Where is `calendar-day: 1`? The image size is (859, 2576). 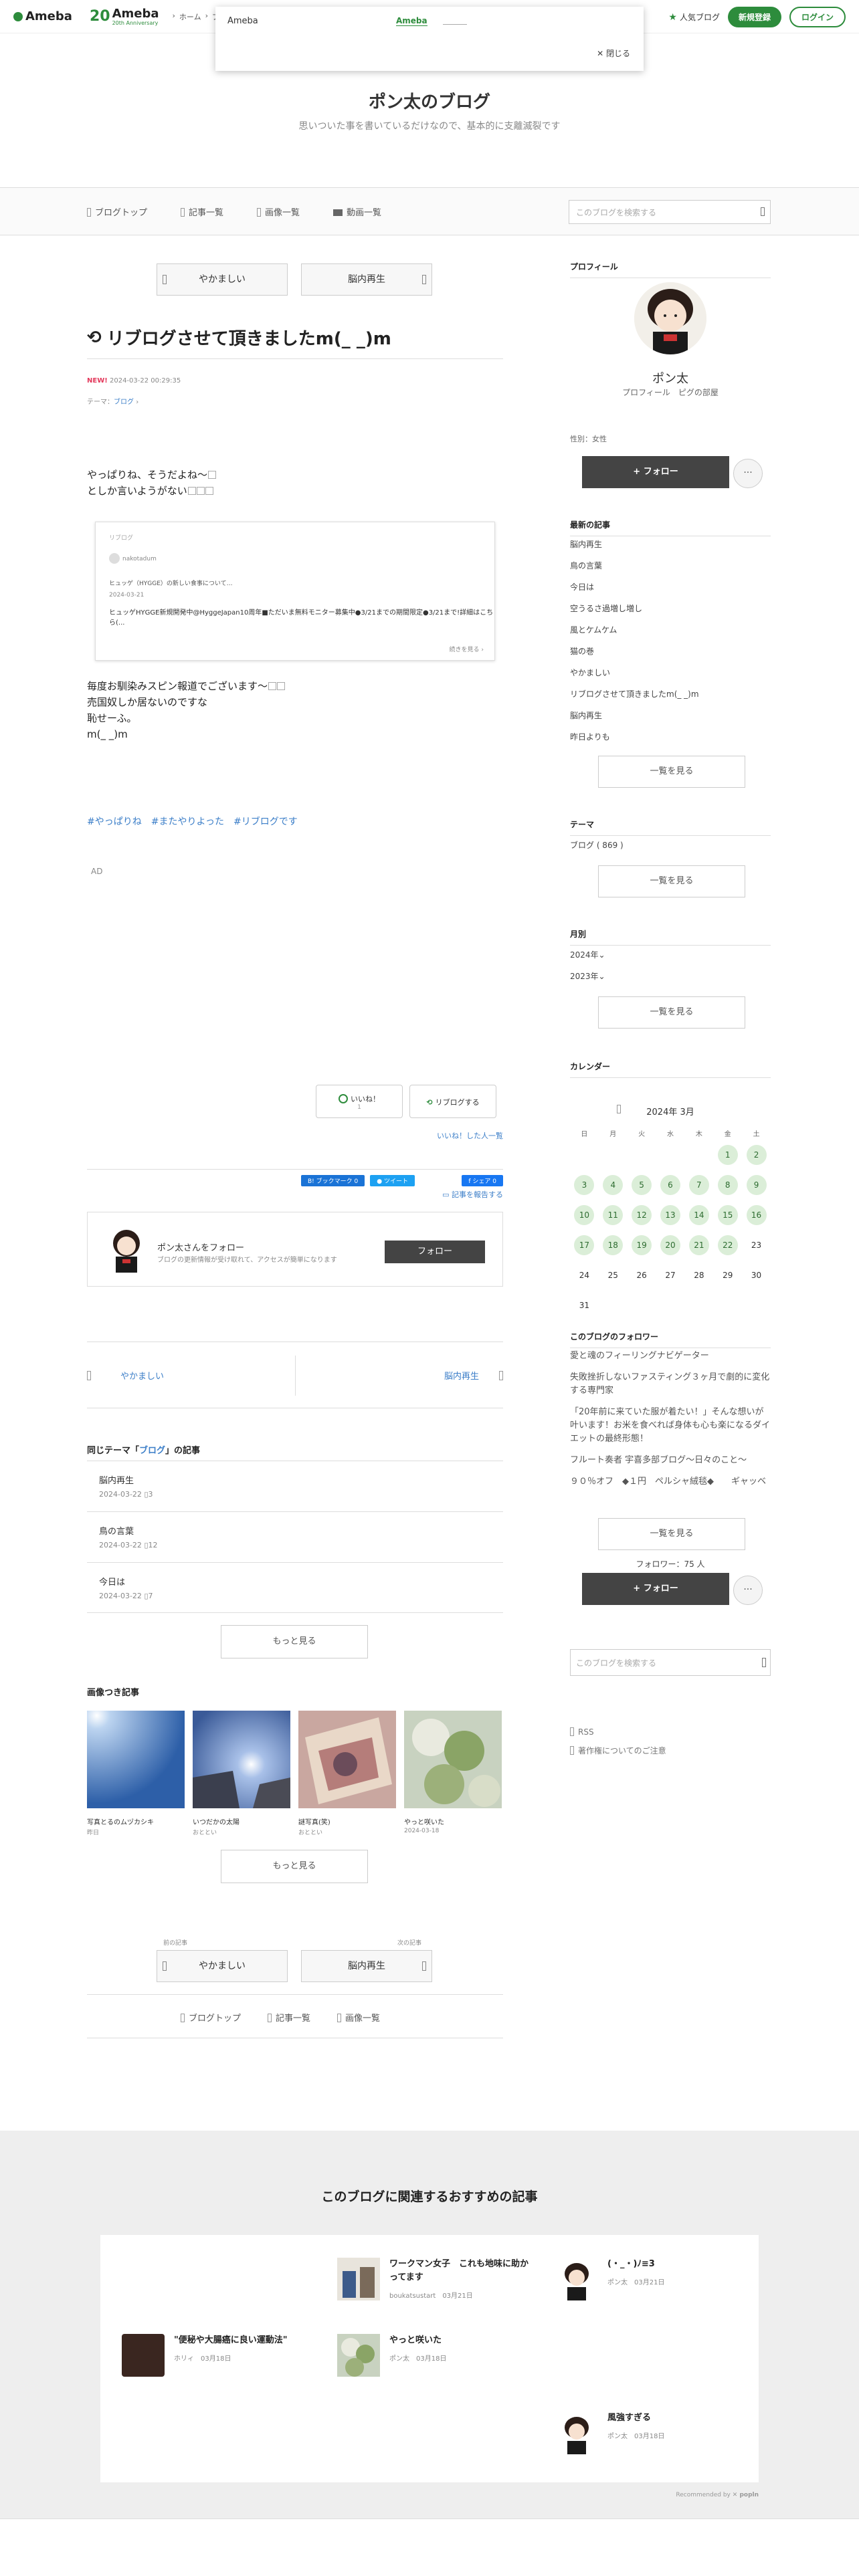
calendar-day: 1 is located at coordinates (728, 1155).